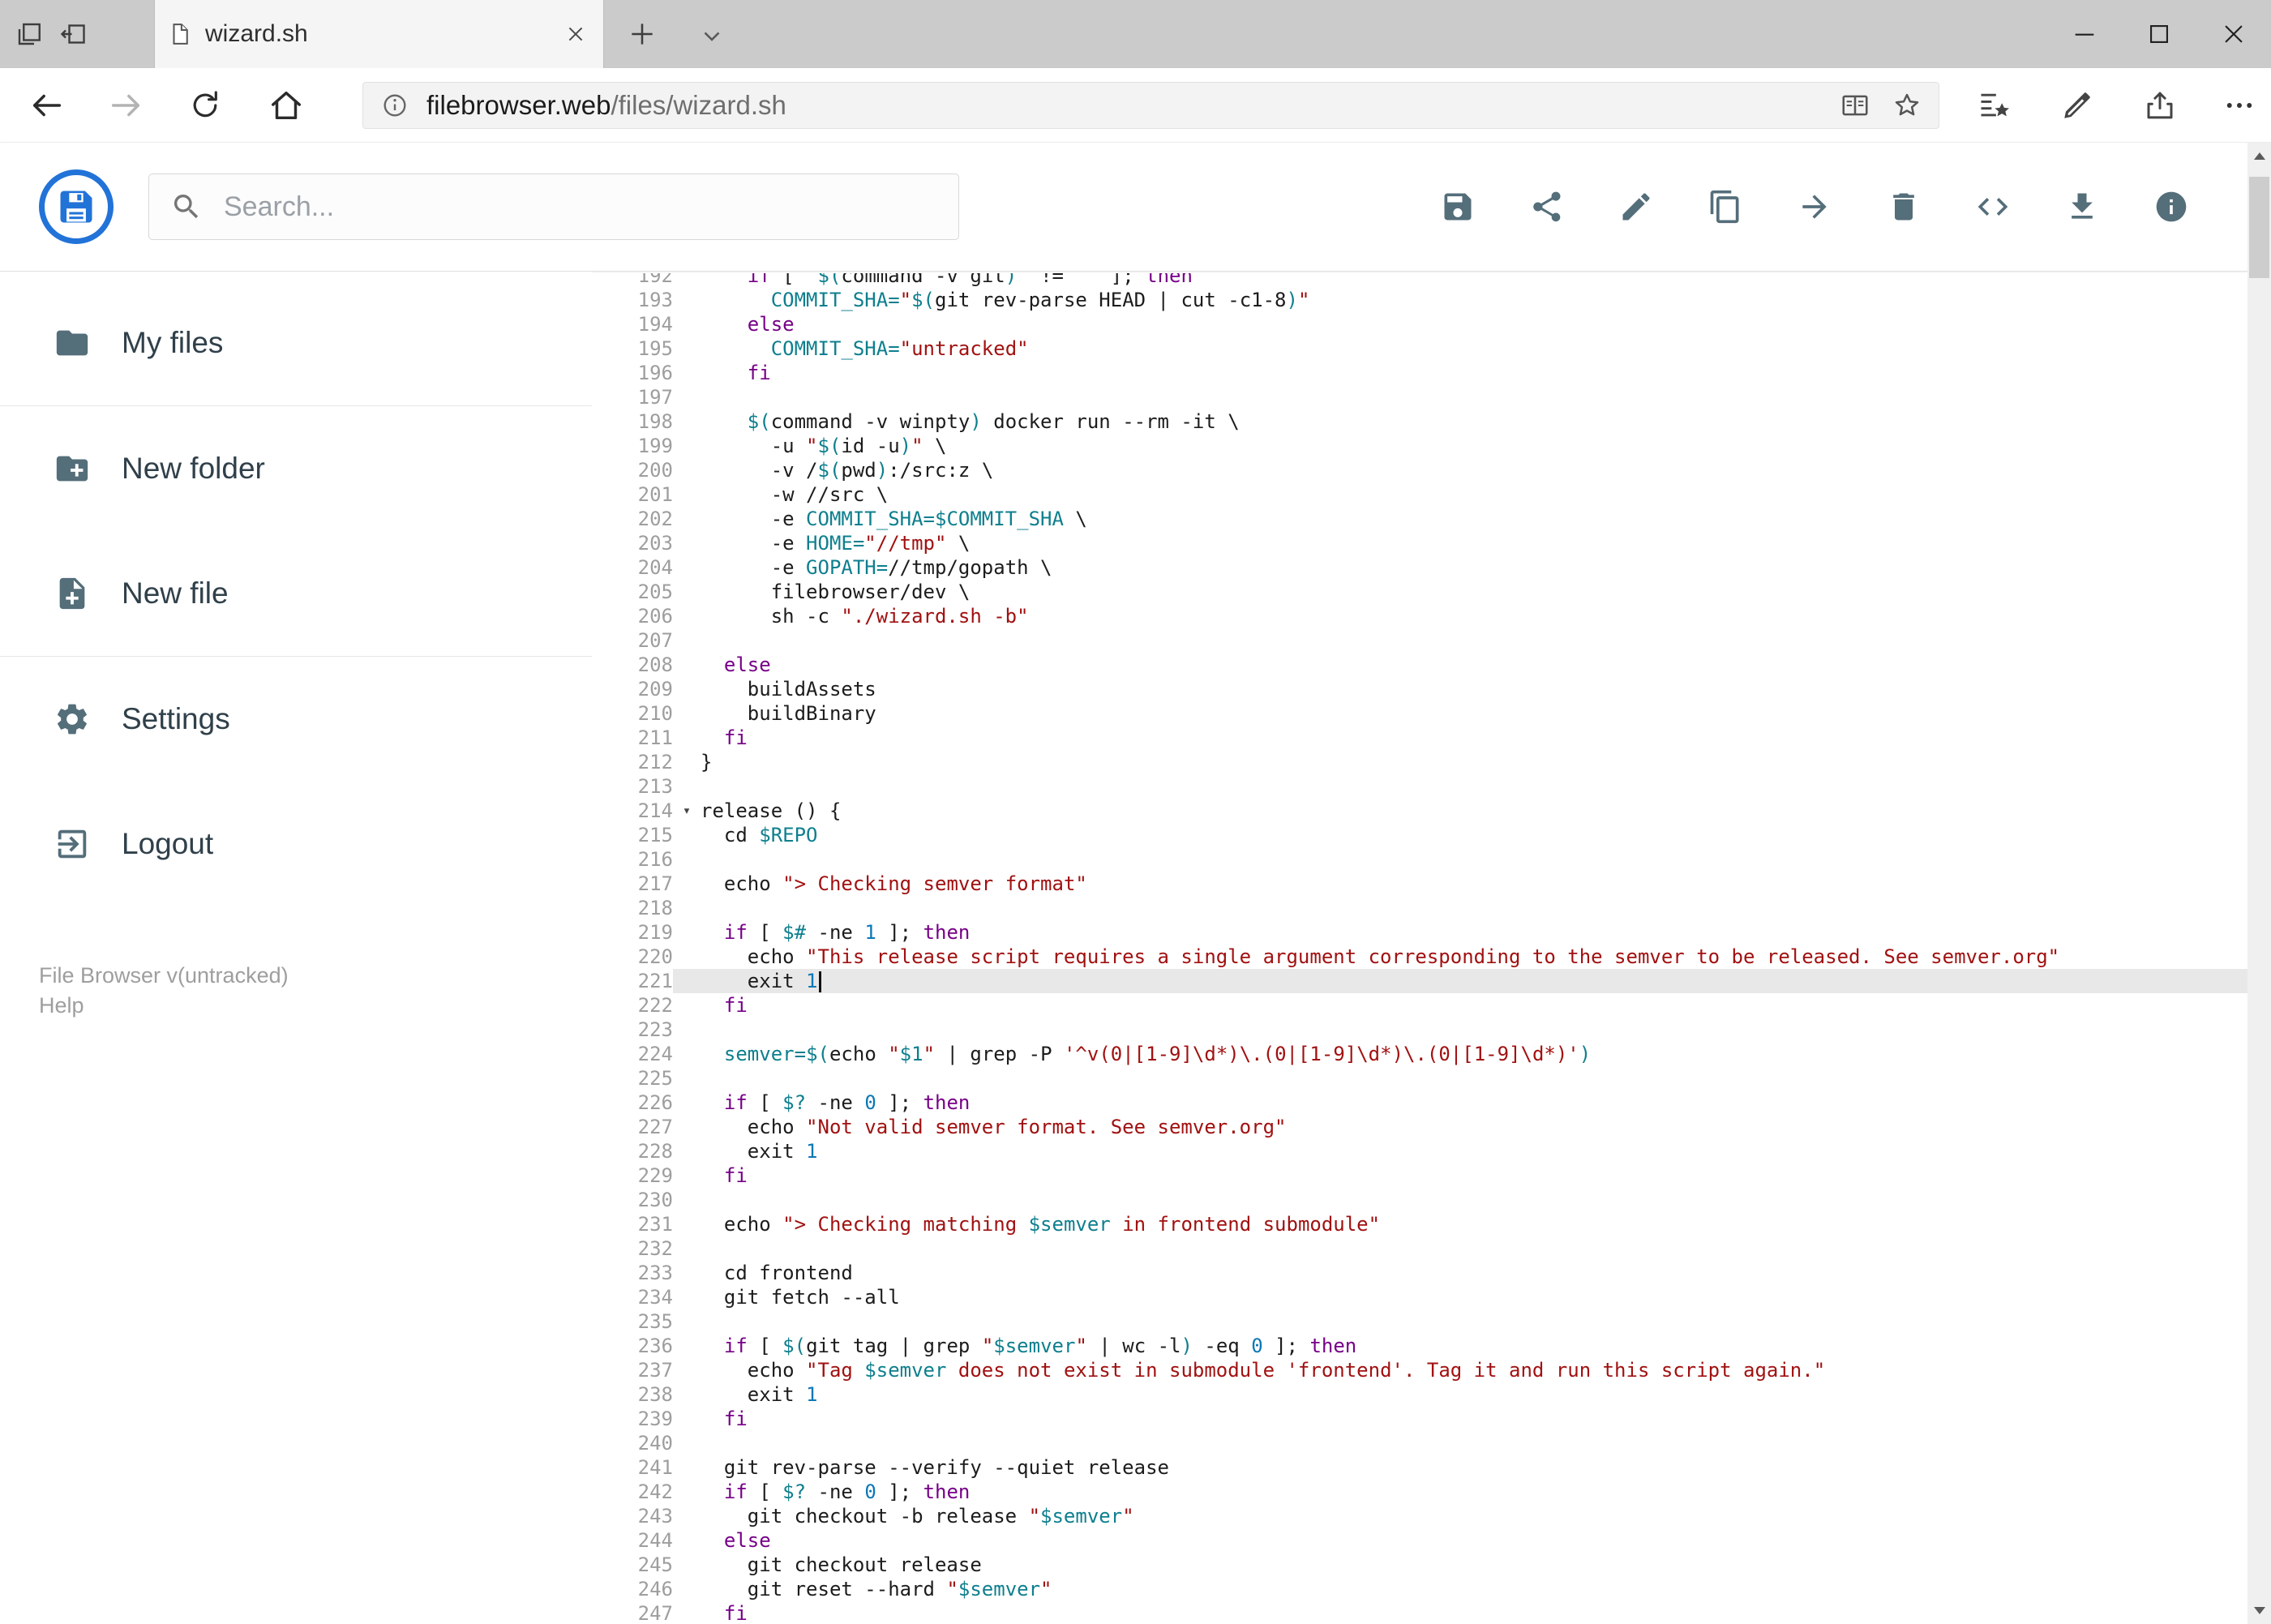 The height and width of the screenshot is (1624, 2271). Describe the element at coordinates (1420, 373) in the screenshot. I see `code-line-196: 196 fi` at that location.